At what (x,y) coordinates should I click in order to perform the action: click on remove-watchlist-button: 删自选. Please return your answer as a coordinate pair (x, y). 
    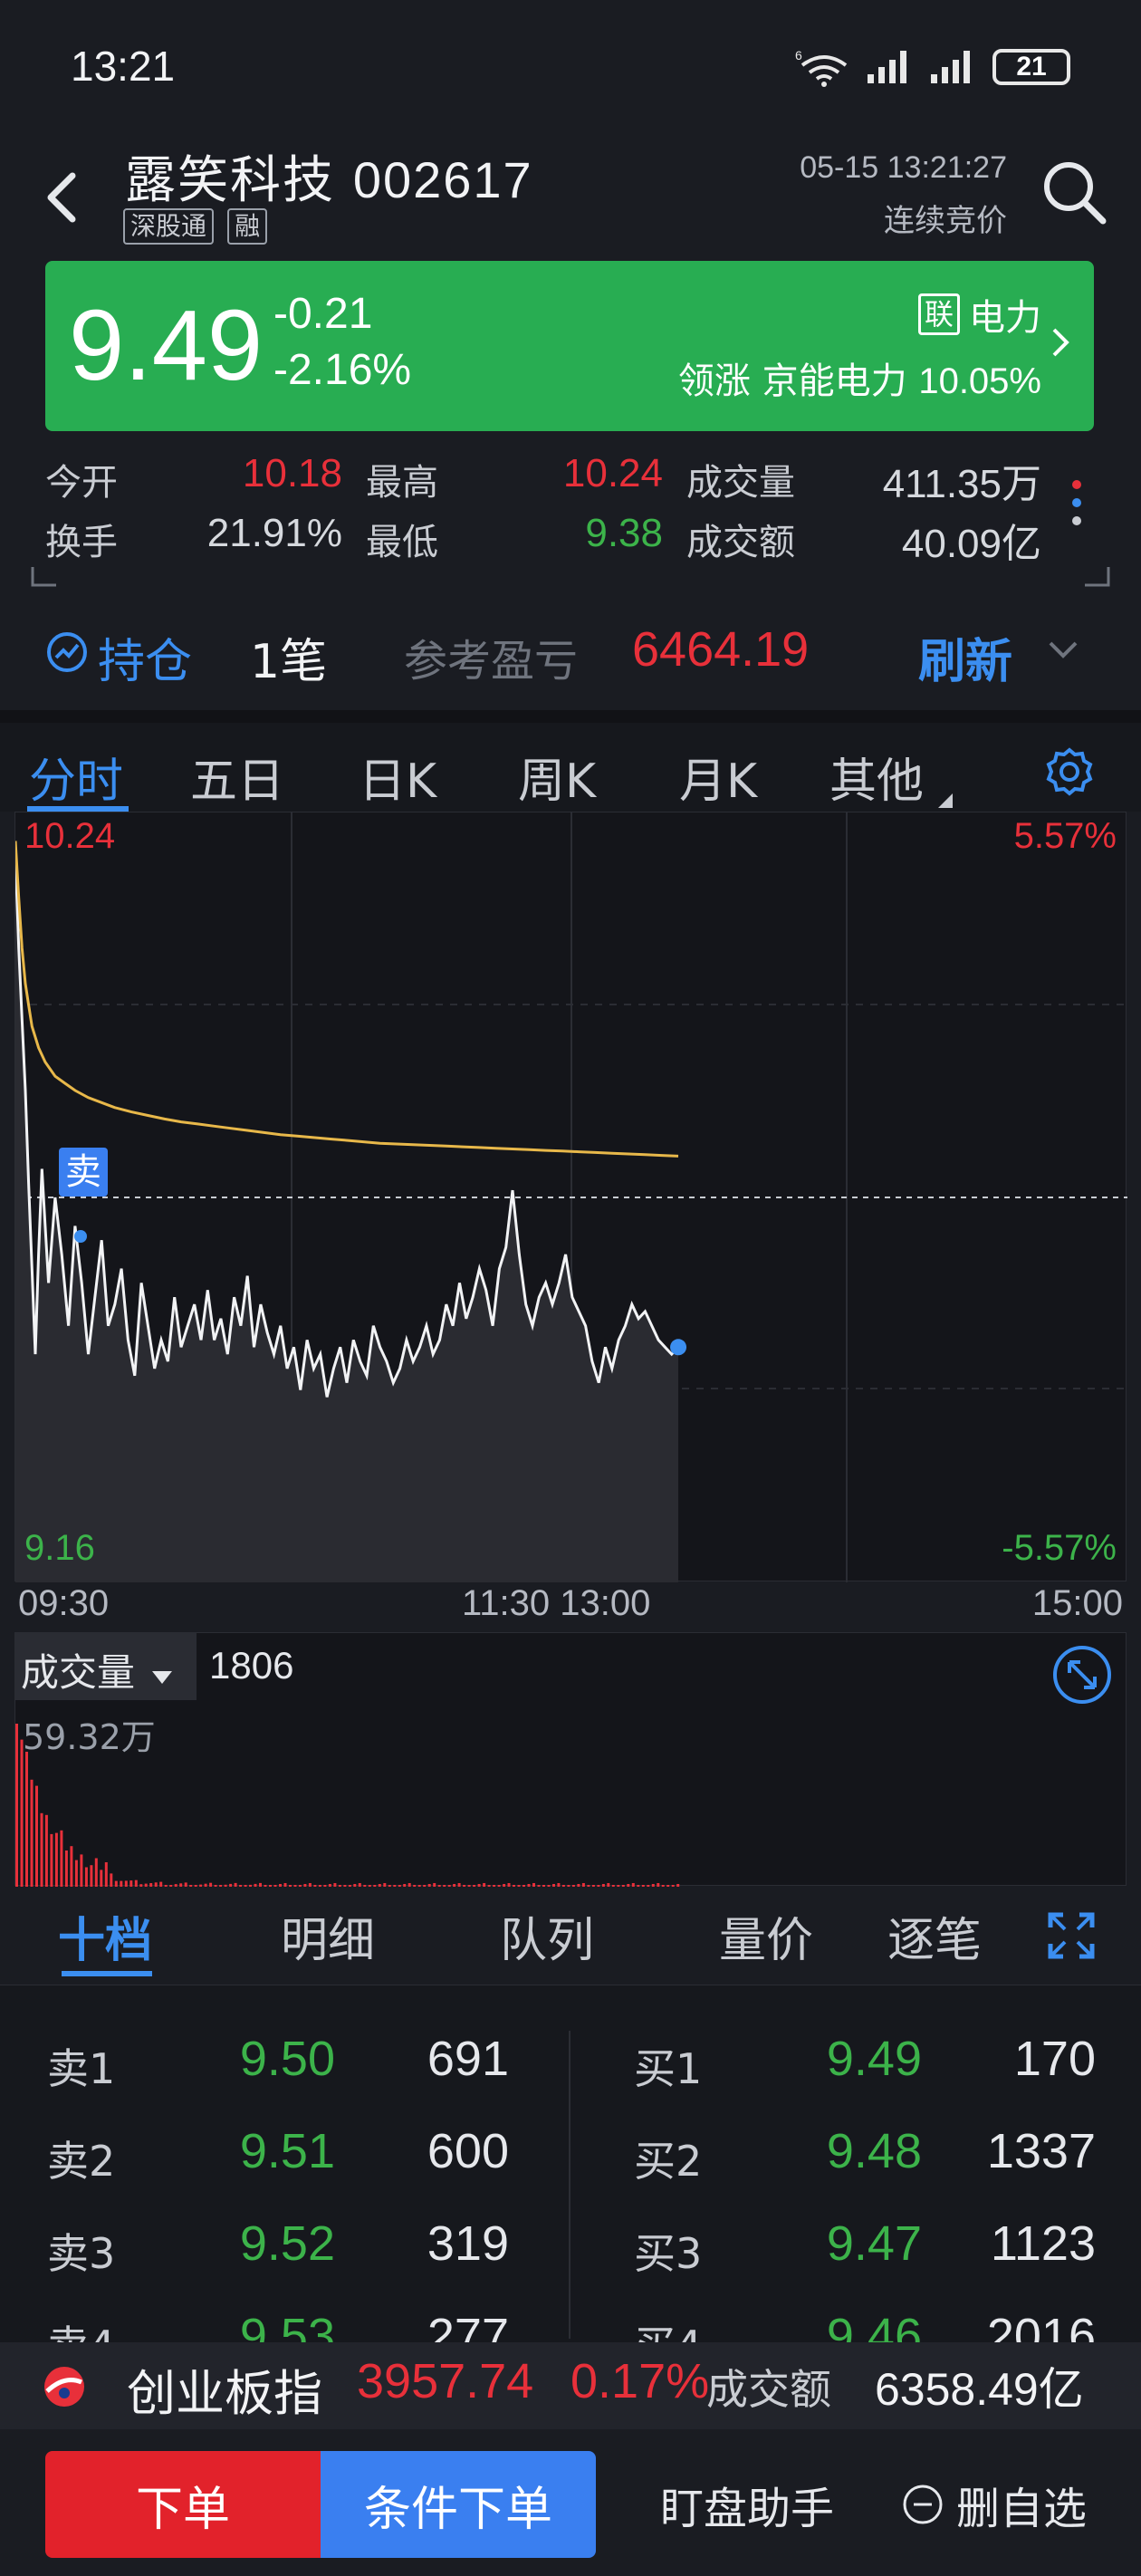
    Looking at the image, I should click on (1006, 2504).